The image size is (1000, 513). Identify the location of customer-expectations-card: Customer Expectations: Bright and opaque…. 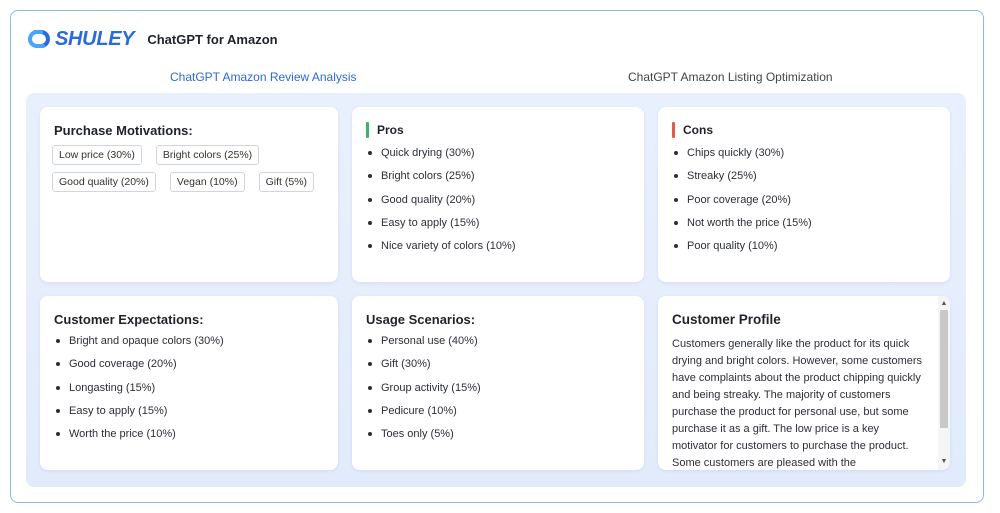
(189, 383).